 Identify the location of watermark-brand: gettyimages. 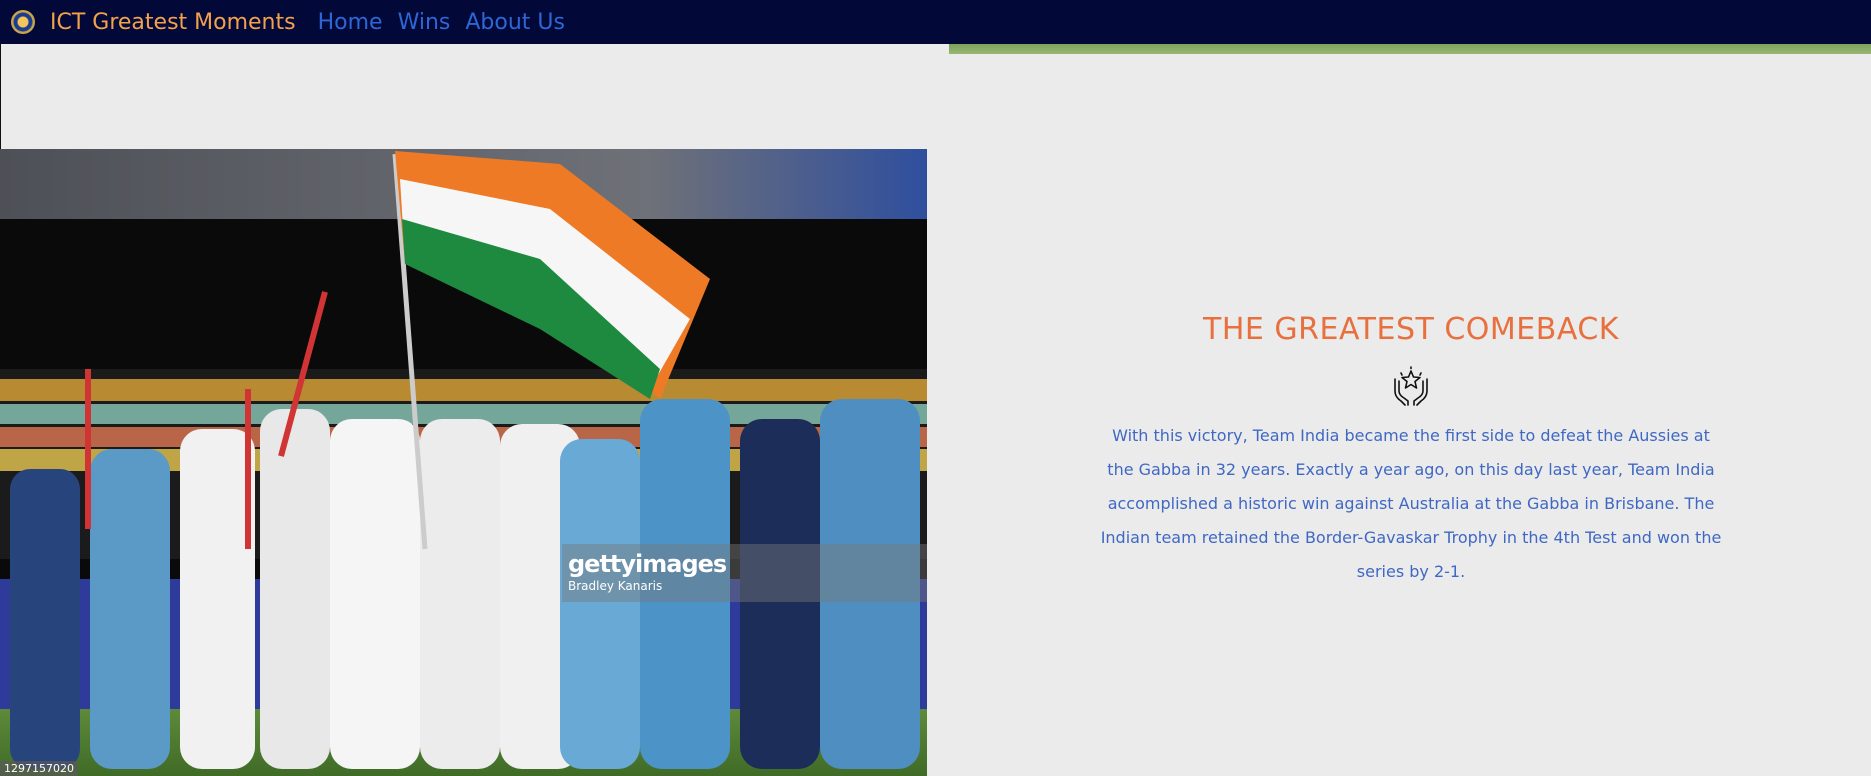
(647, 564).